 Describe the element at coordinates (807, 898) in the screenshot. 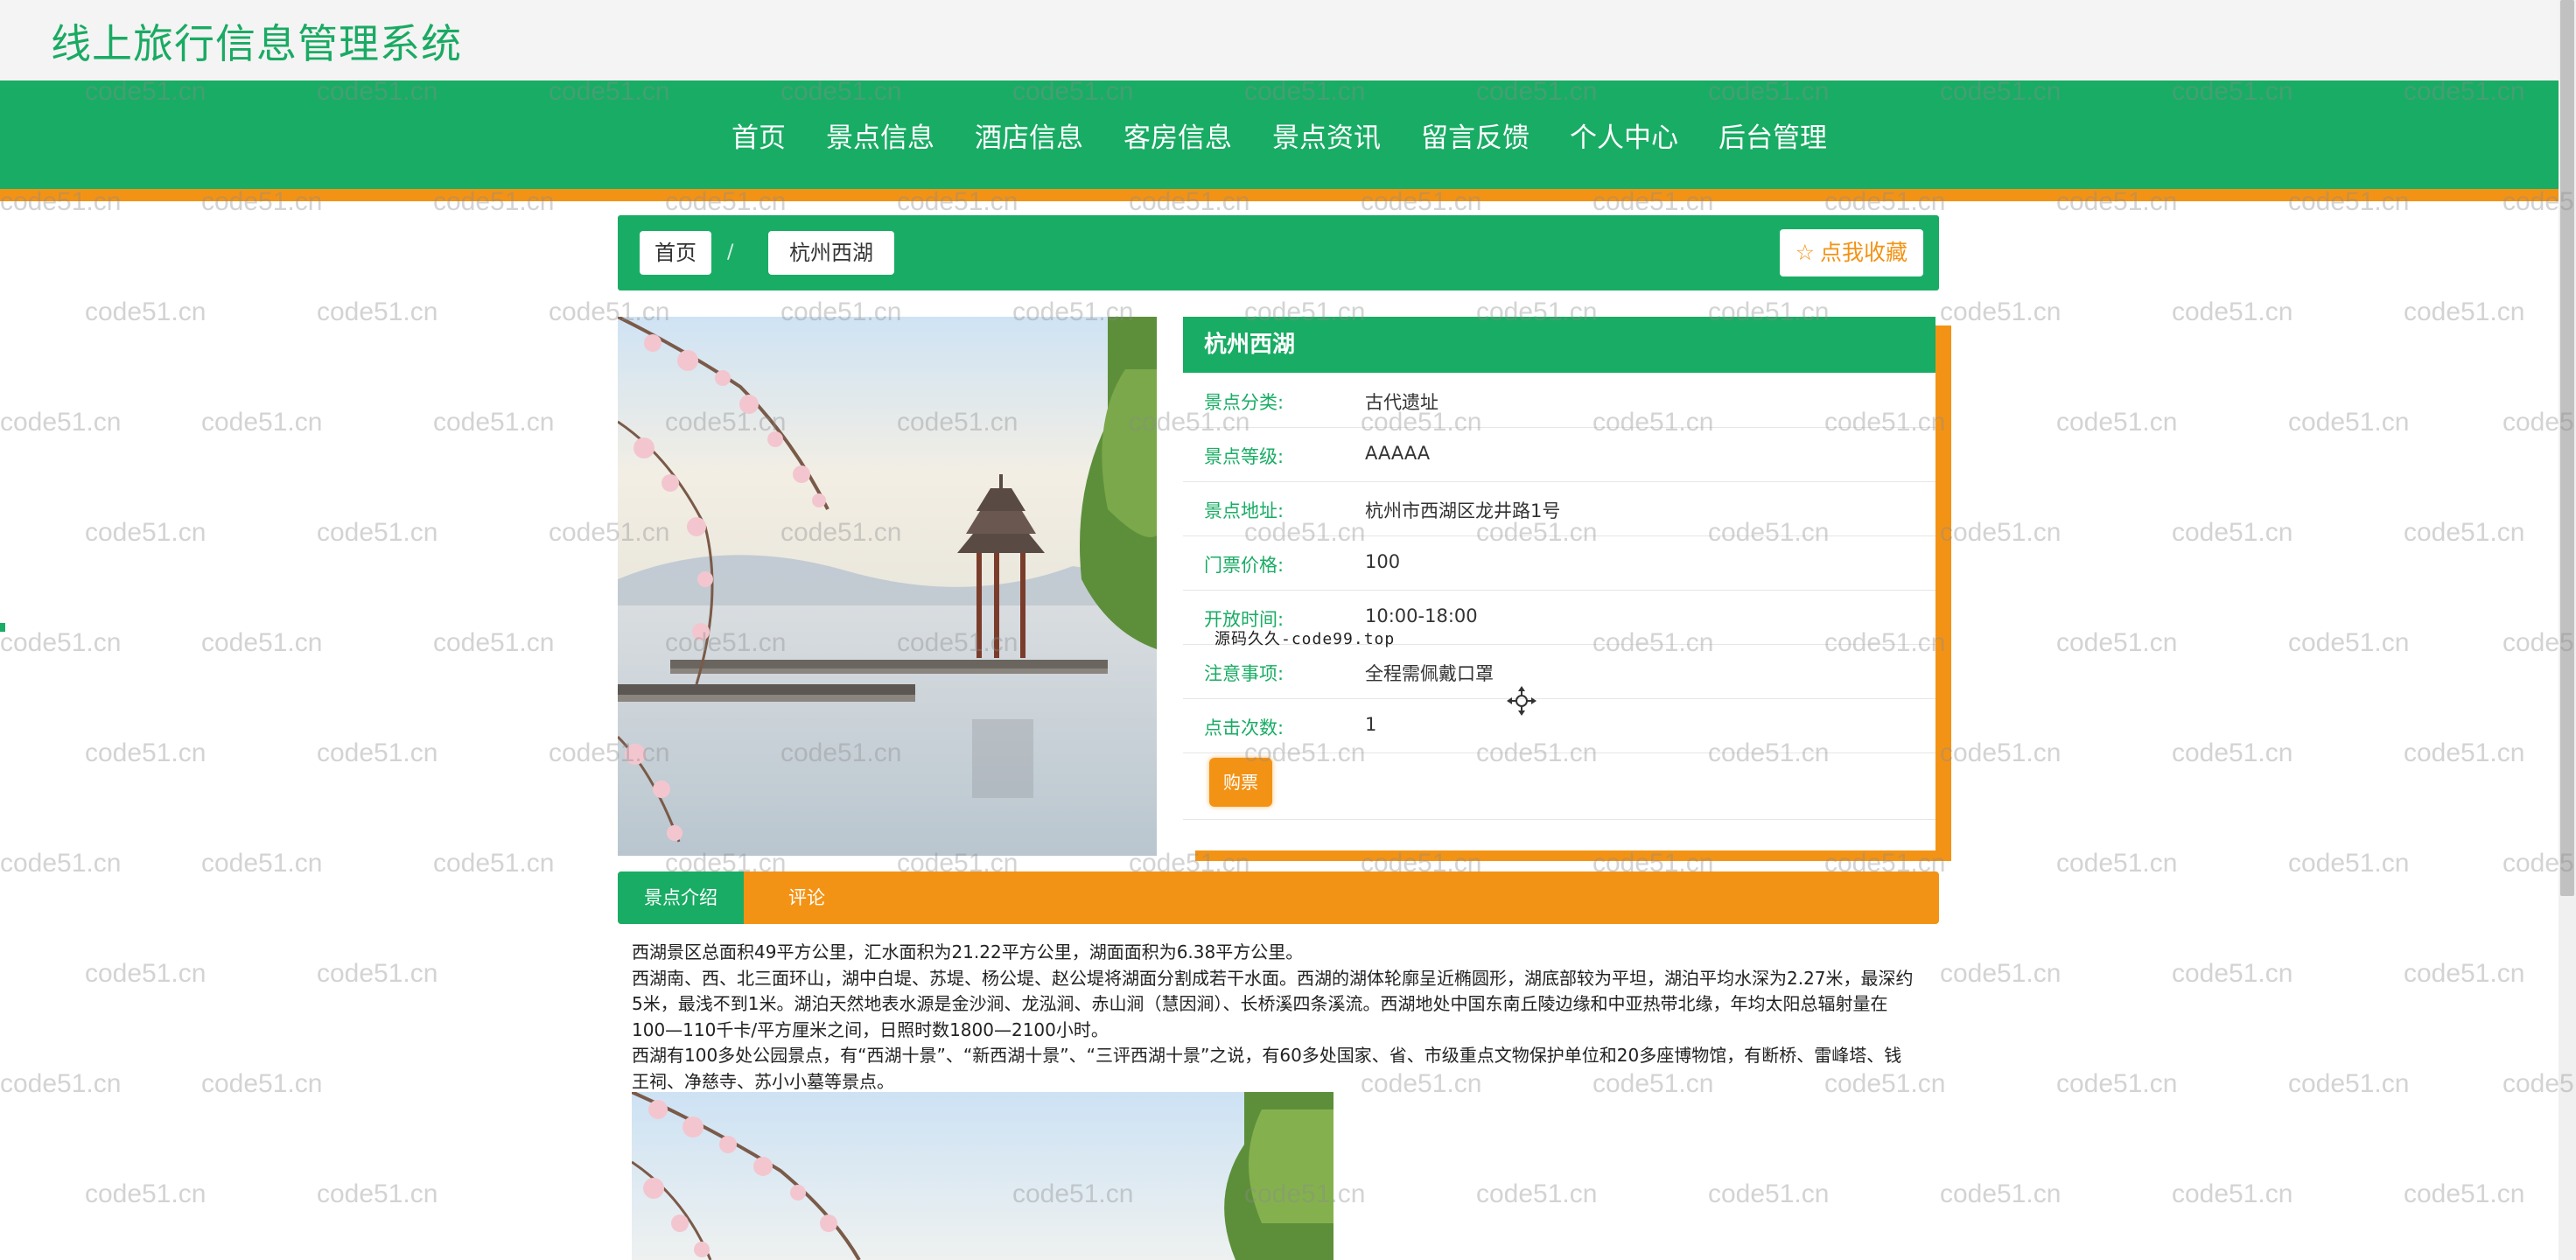

I see `tab-reviews: 评论` at that location.